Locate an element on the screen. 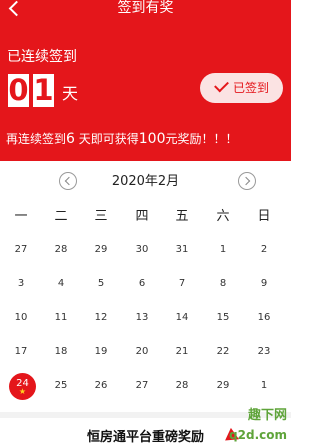  top-bar: 签到有奖 is located at coordinates (145, 11).